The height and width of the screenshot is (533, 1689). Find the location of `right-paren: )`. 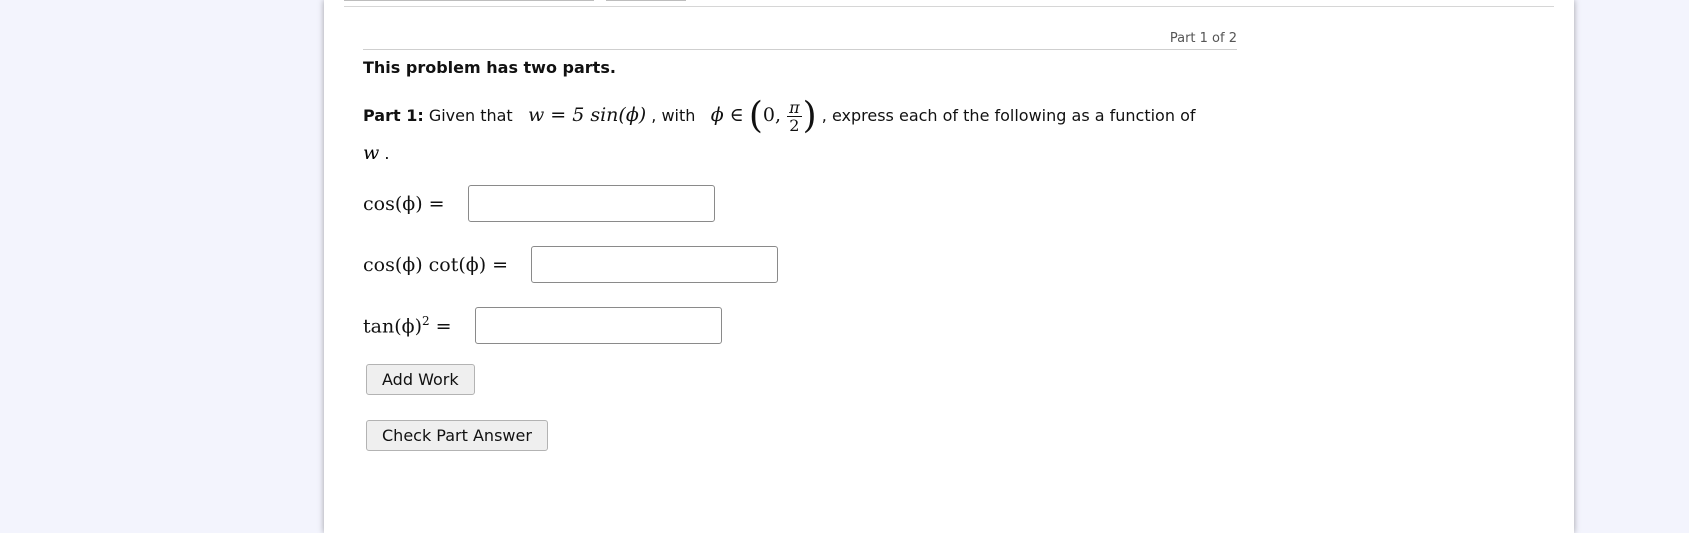

right-paren: ) is located at coordinates (809, 116).